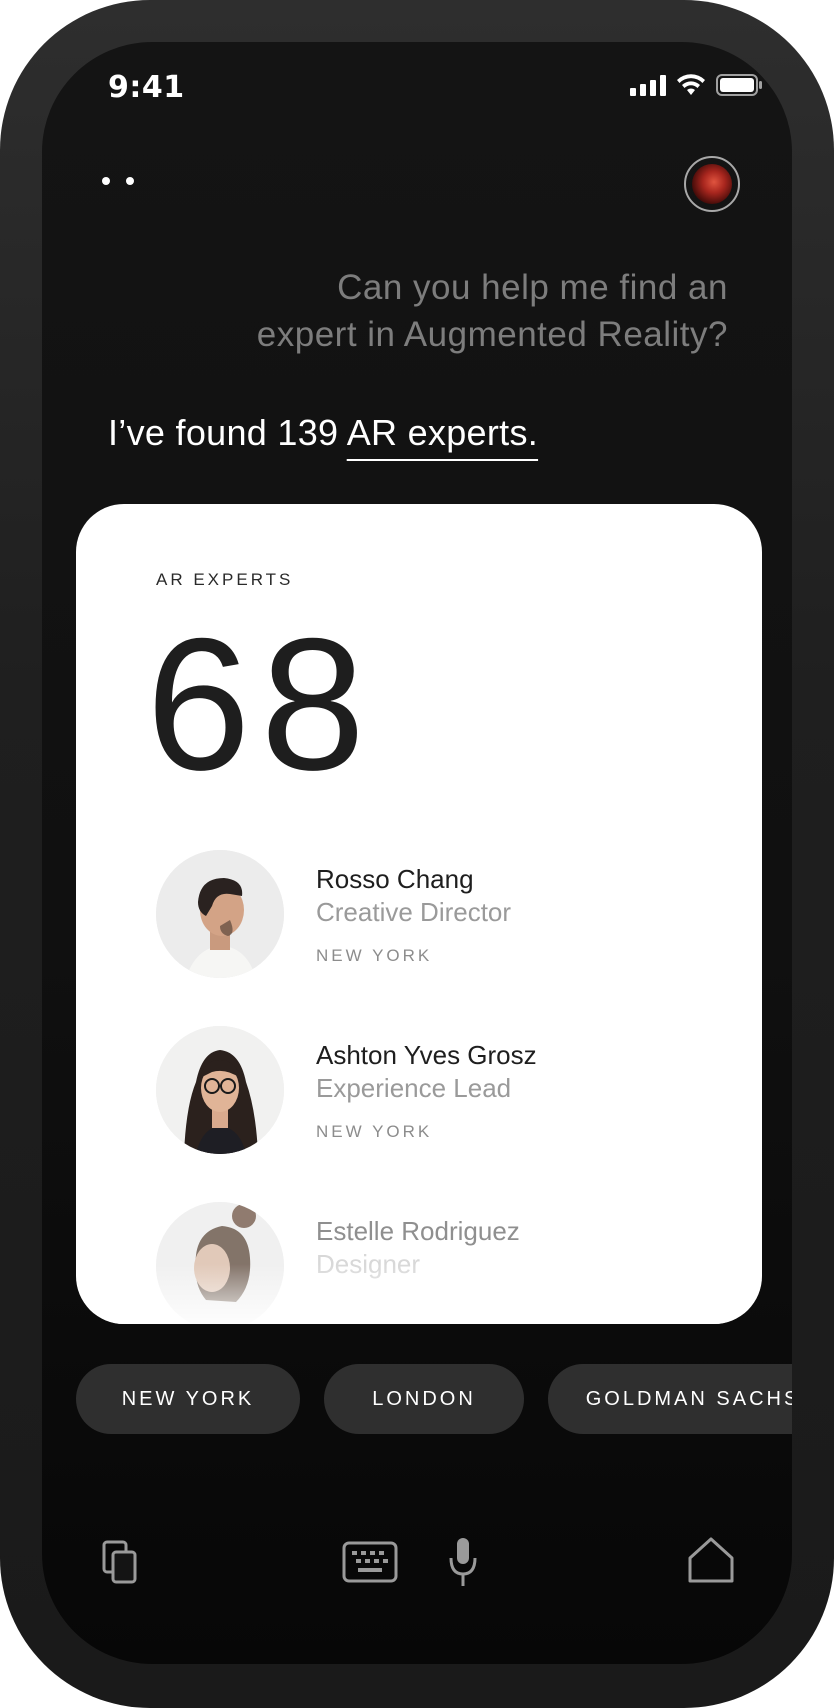 This screenshot has width=834, height=1708. What do you see at coordinates (120, 1562) in the screenshot?
I see `cards-icon` at bounding box center [120, 1562].